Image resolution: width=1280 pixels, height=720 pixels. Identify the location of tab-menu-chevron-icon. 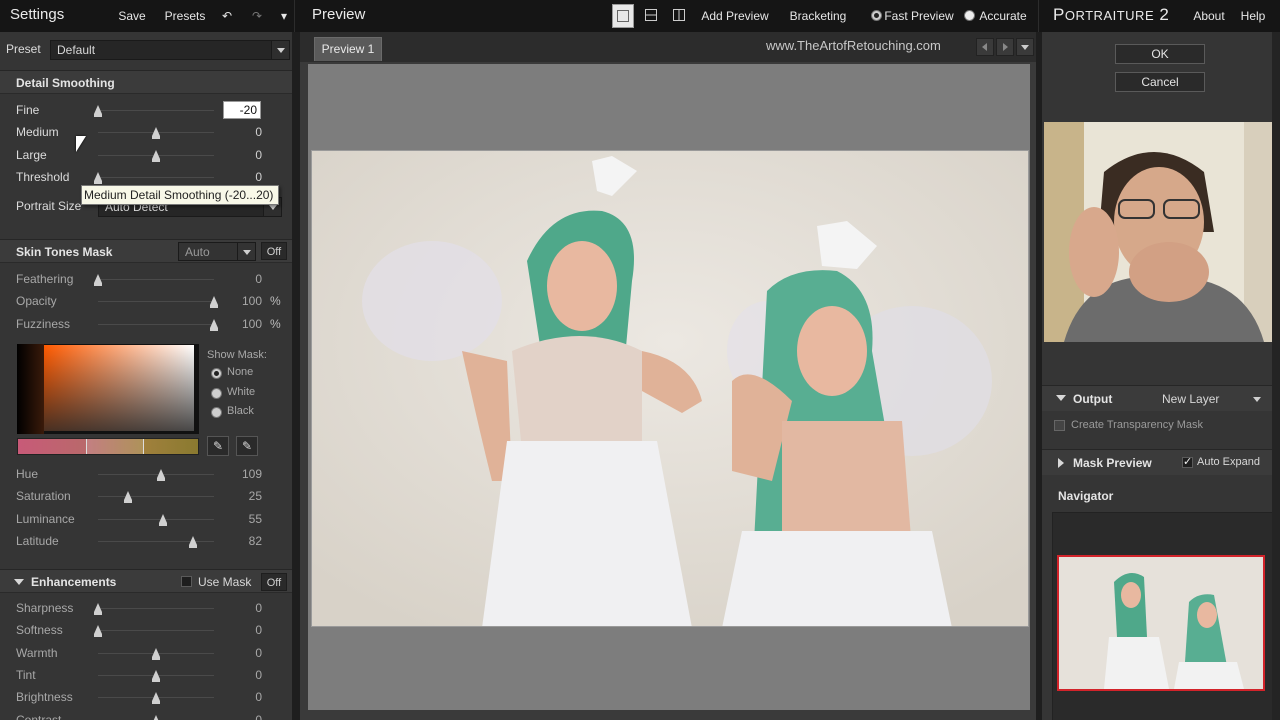
(1025, 47).